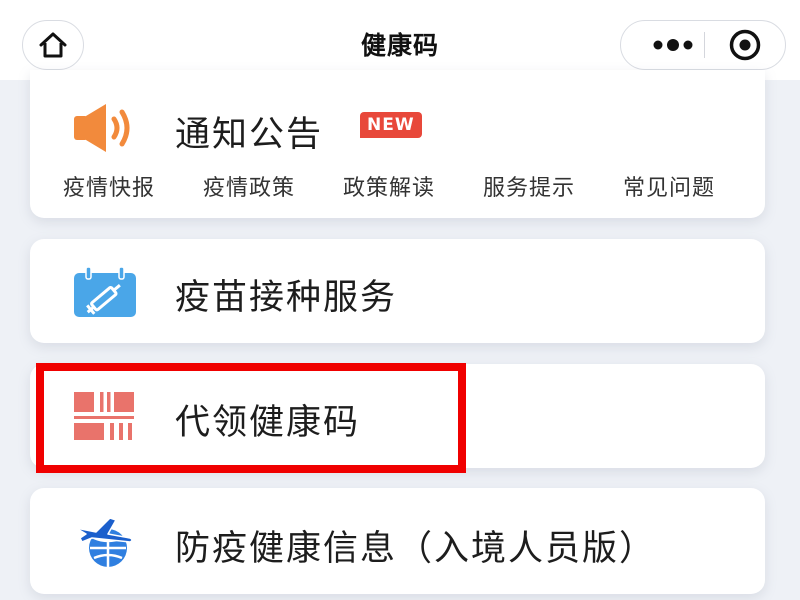 Image resolution: width=800 pixels, height=600 pixels. I want to click on plane-globe-icon, so click(104, 542).